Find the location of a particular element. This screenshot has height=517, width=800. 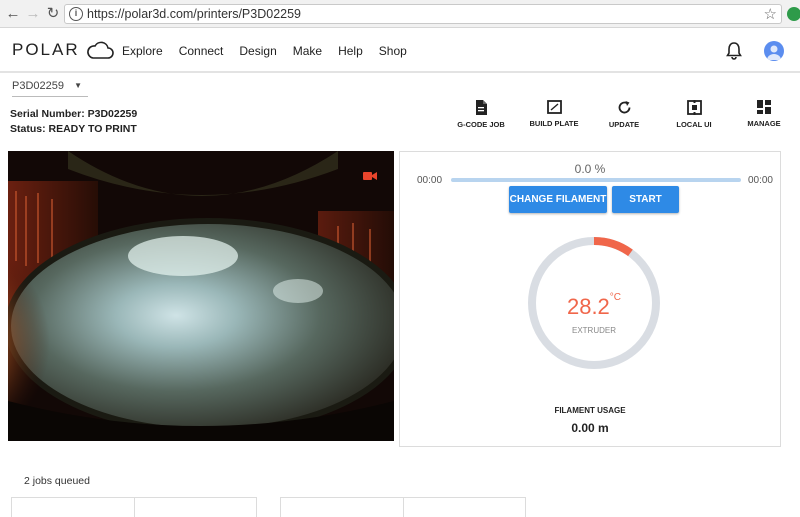

extruder-temperature: 28.2°C is located at coordinates (594, 306).